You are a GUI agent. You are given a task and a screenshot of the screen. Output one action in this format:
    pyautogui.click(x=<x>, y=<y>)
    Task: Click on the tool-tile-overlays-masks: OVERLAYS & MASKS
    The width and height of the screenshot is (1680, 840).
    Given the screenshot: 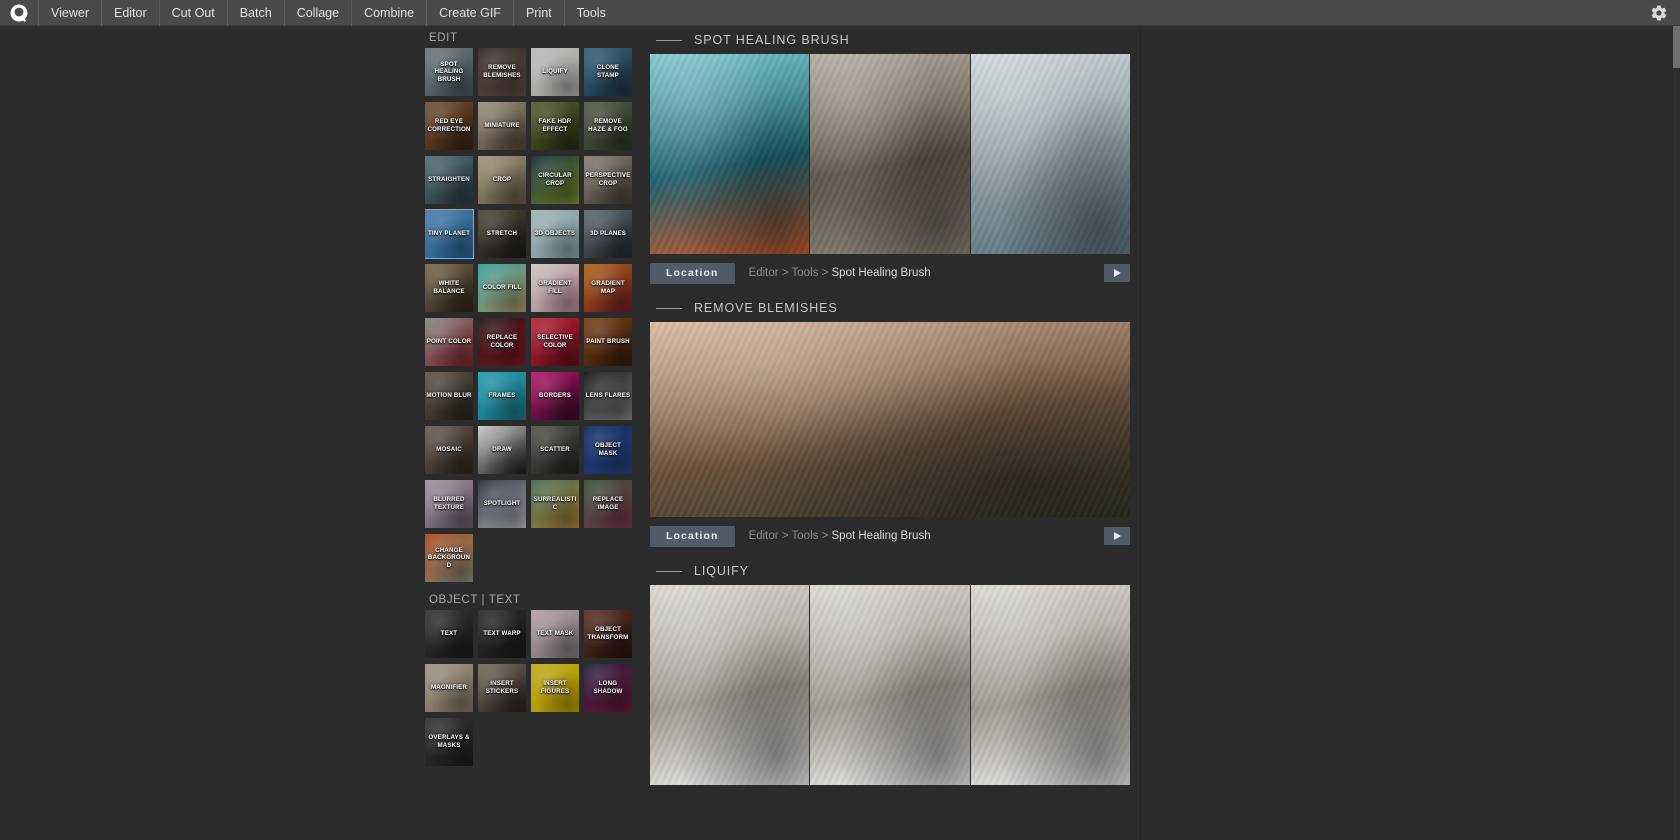 What is the action you would take?
    pyautogui.click(x=449, y=742)
    